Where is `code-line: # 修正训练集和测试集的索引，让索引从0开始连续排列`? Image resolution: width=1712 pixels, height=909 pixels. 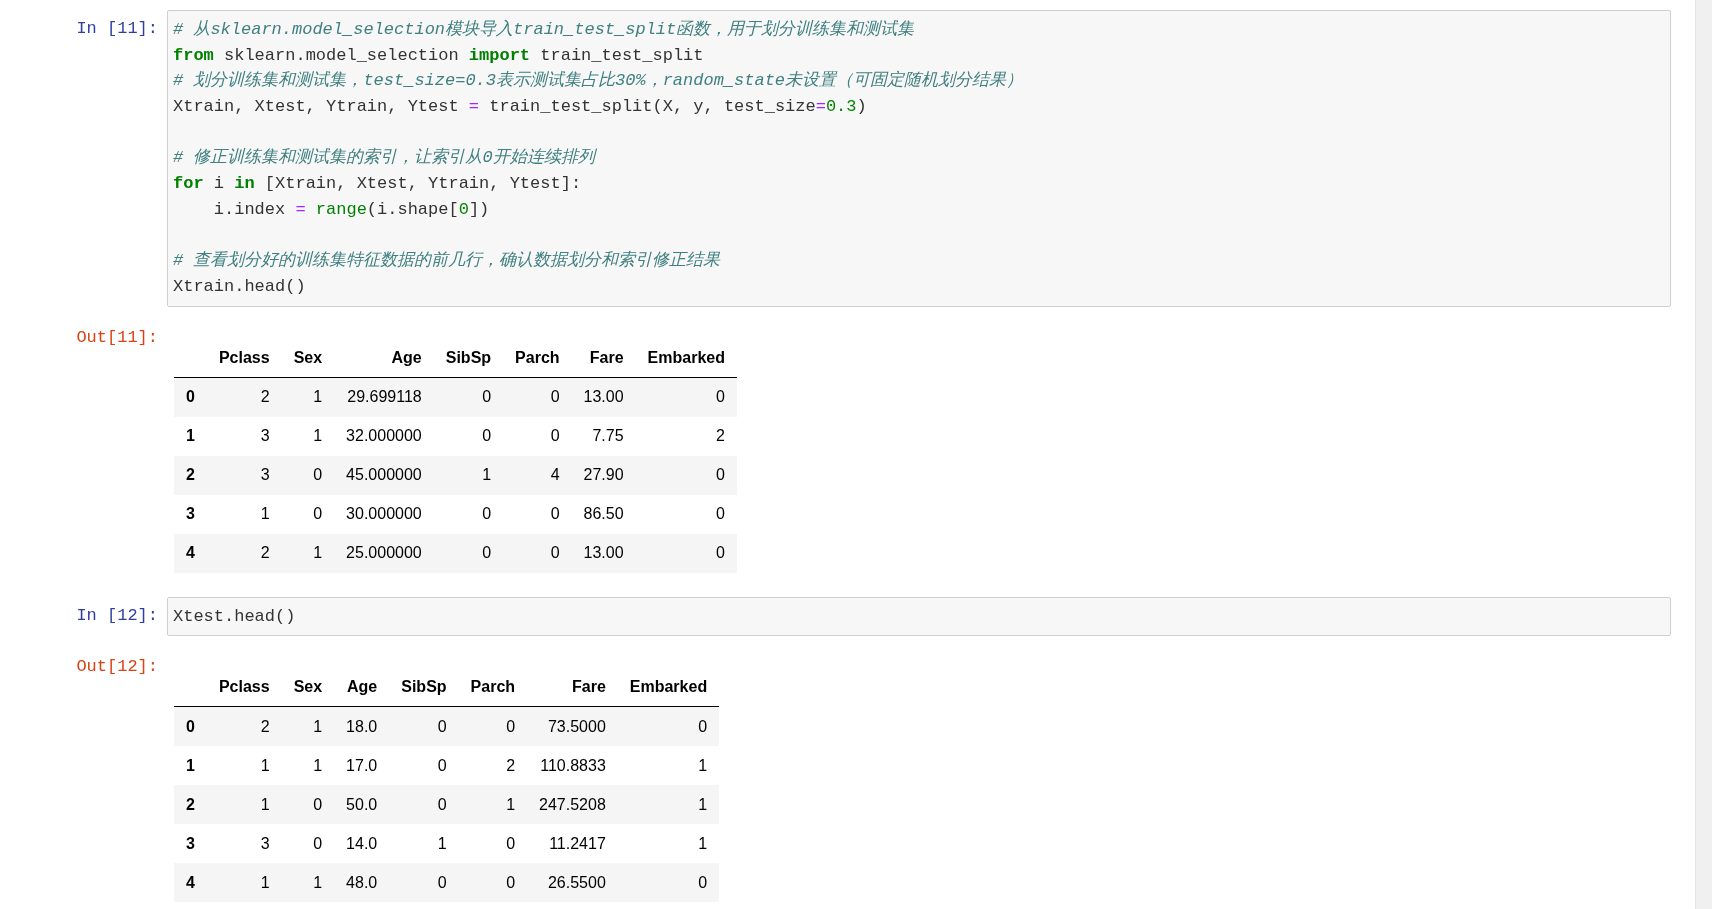 code-line: # 修正训练集和测试集的索引，让索引从0开始连续排列 is located at coordinates (384, 158).